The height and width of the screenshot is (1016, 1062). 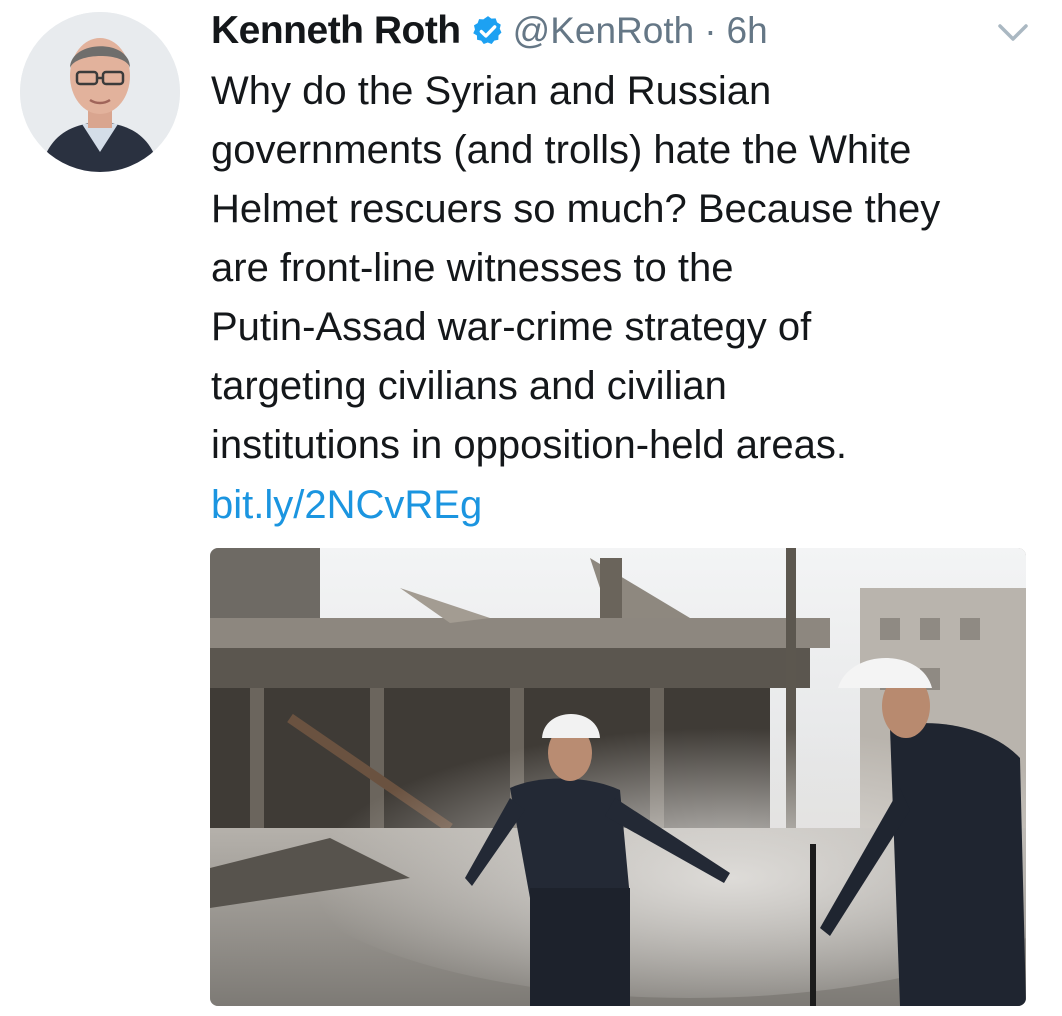 What do you see at coordinates (576, 209) in the screenshot?
I see `tweet-text-line: Helmet rescuers so much? Because they` at bounding box center [576, 209].